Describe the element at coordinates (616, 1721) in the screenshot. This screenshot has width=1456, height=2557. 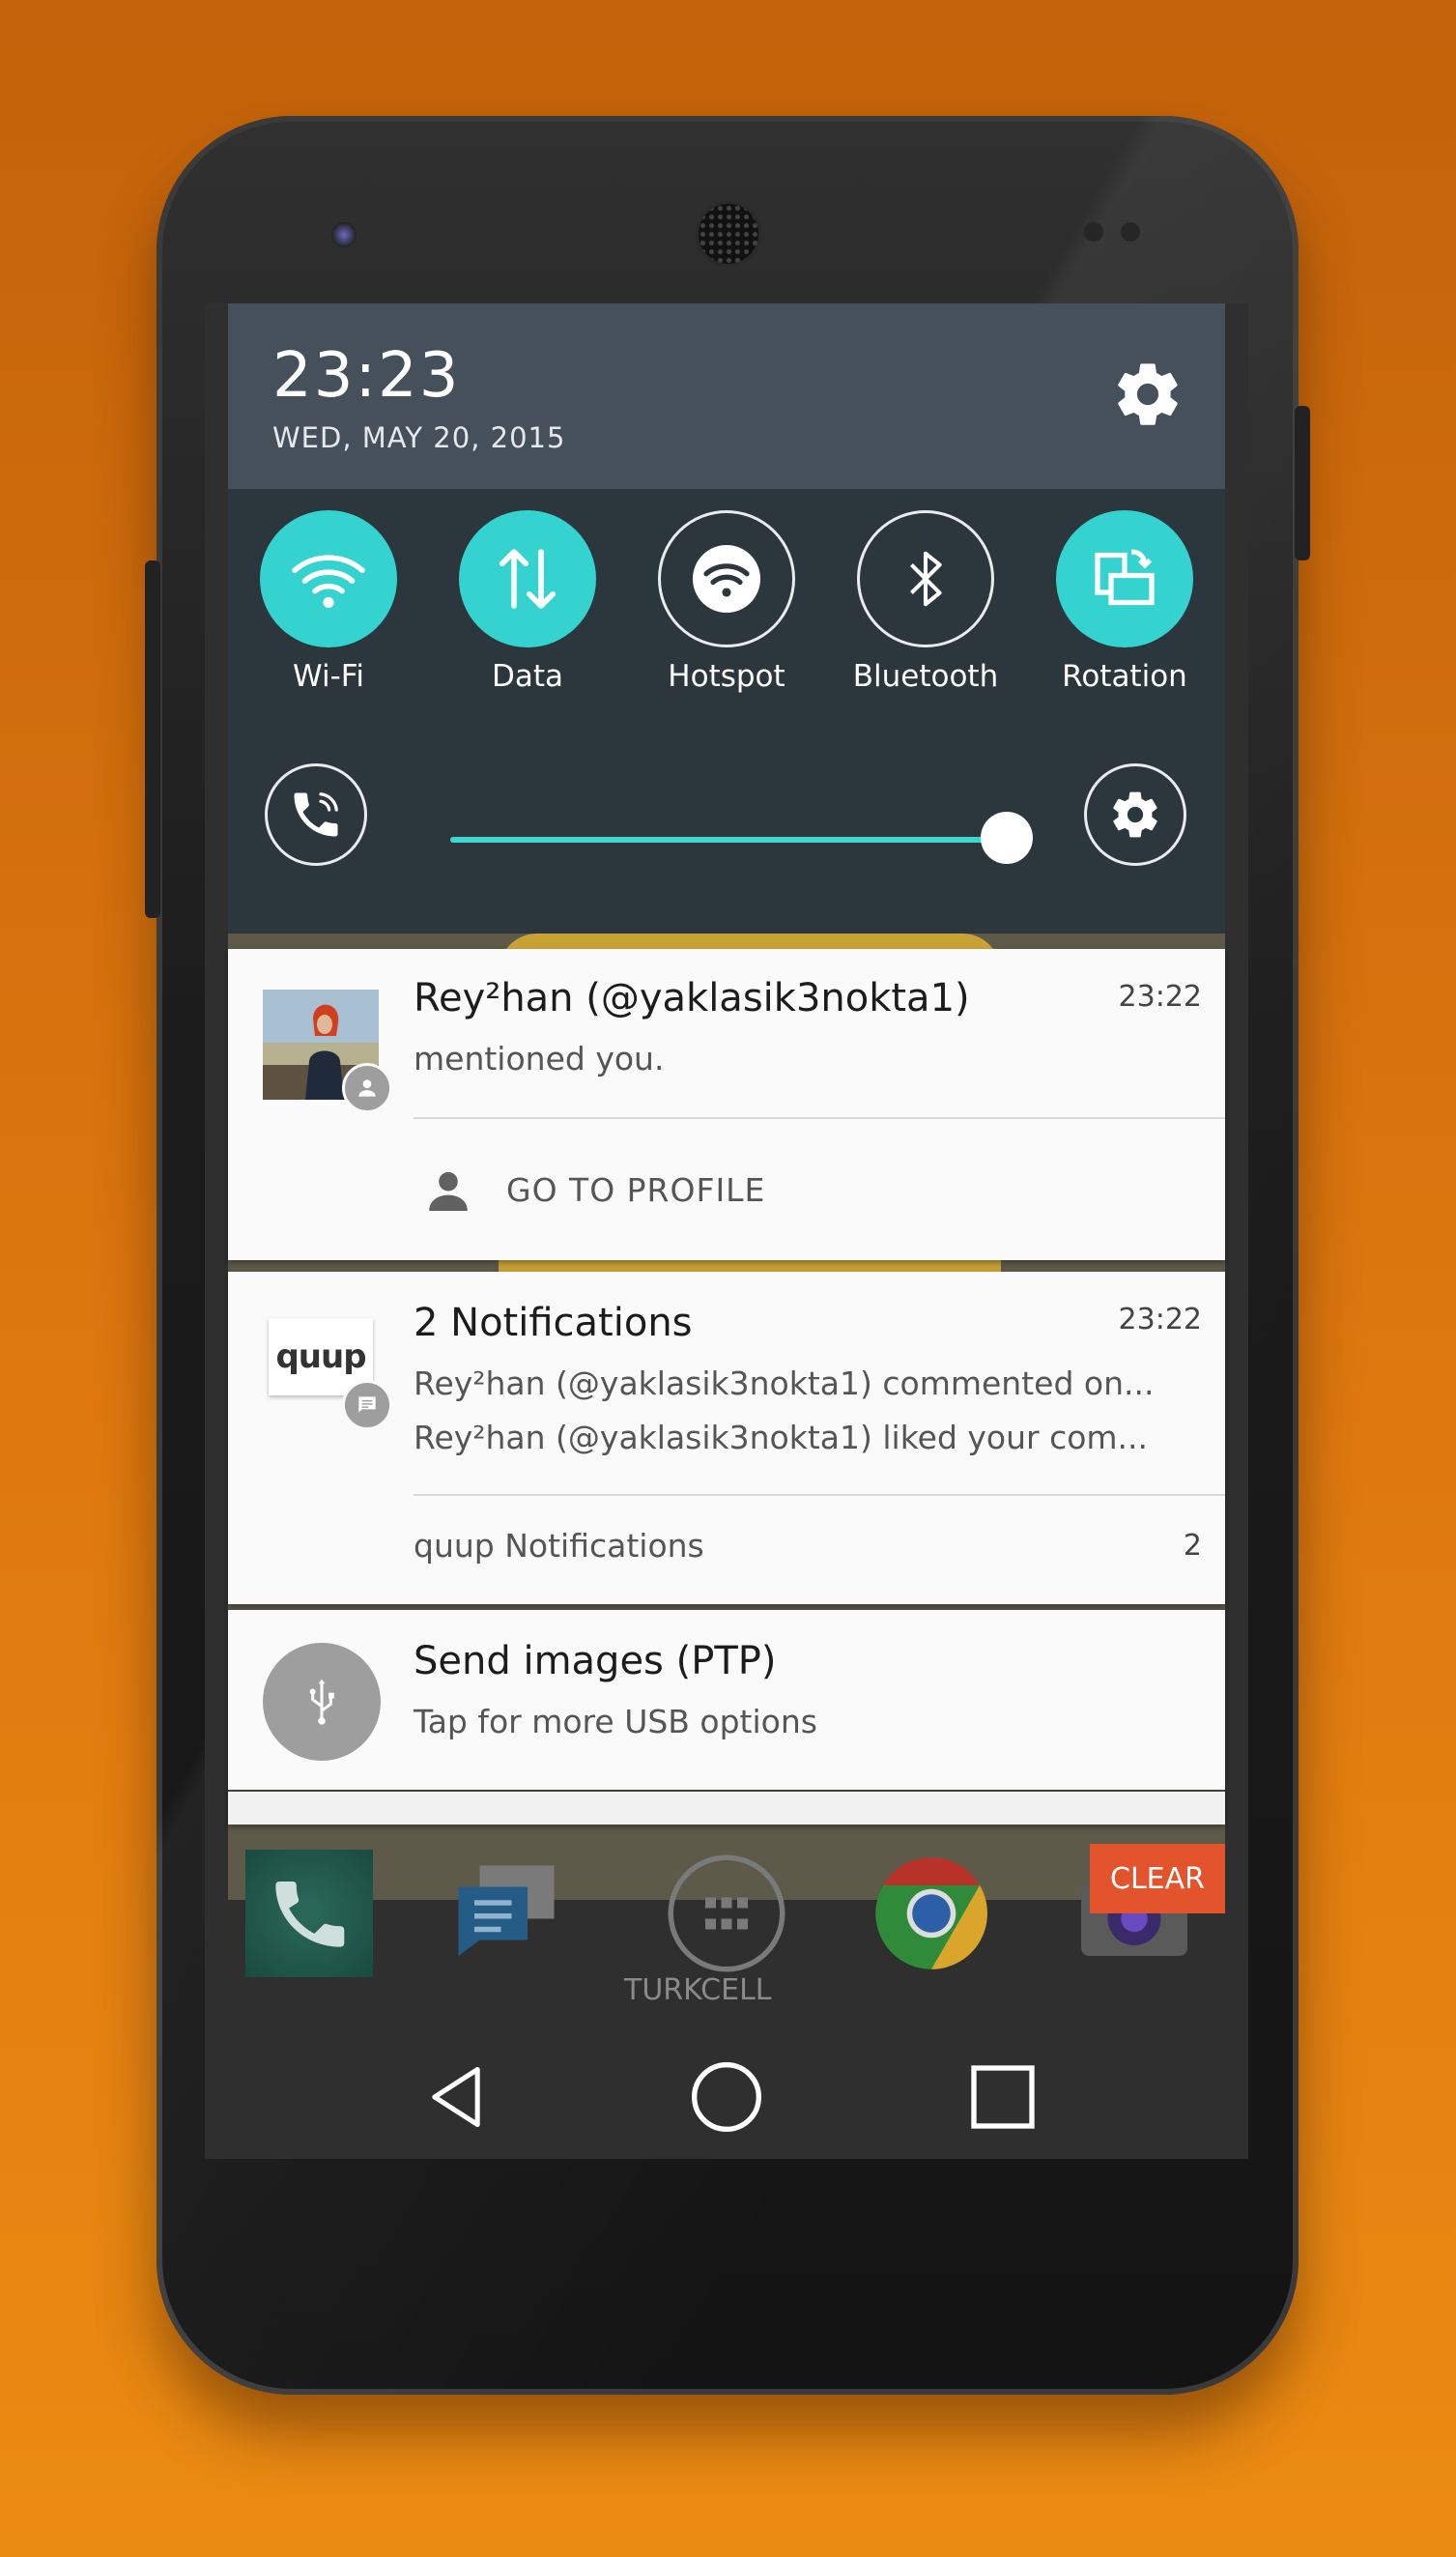
I see `notification-body: Tap for more USB options` at that location.